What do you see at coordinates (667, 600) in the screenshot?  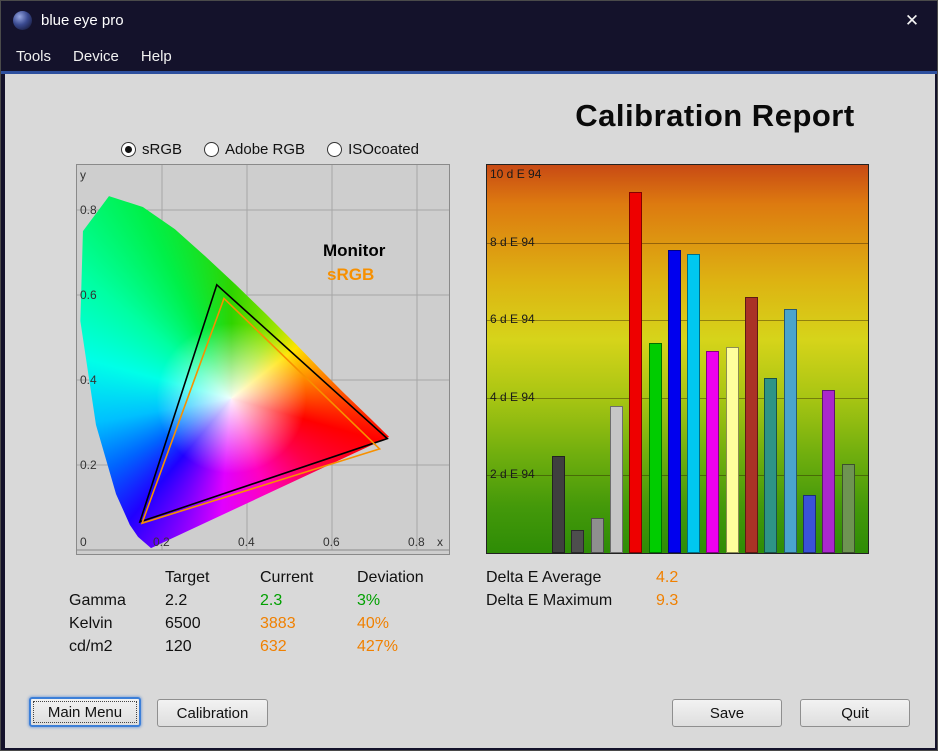 I see `delta-e-maximum-value: 9.3` at bounding box center [667, 600].